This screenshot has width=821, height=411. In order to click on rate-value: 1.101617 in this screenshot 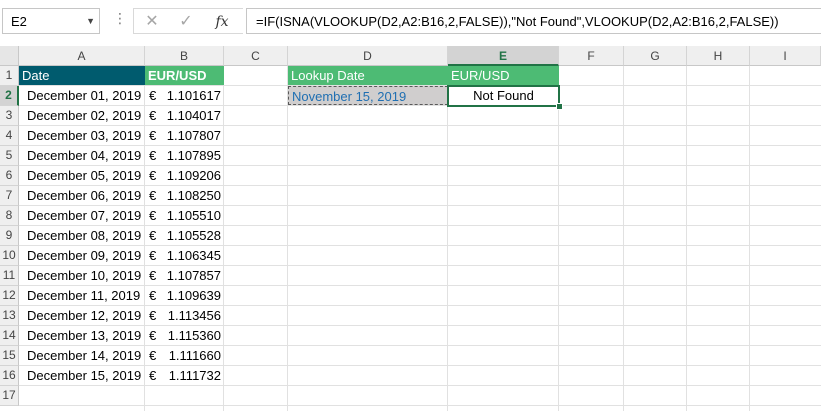, I will do `click(193, 95)`.